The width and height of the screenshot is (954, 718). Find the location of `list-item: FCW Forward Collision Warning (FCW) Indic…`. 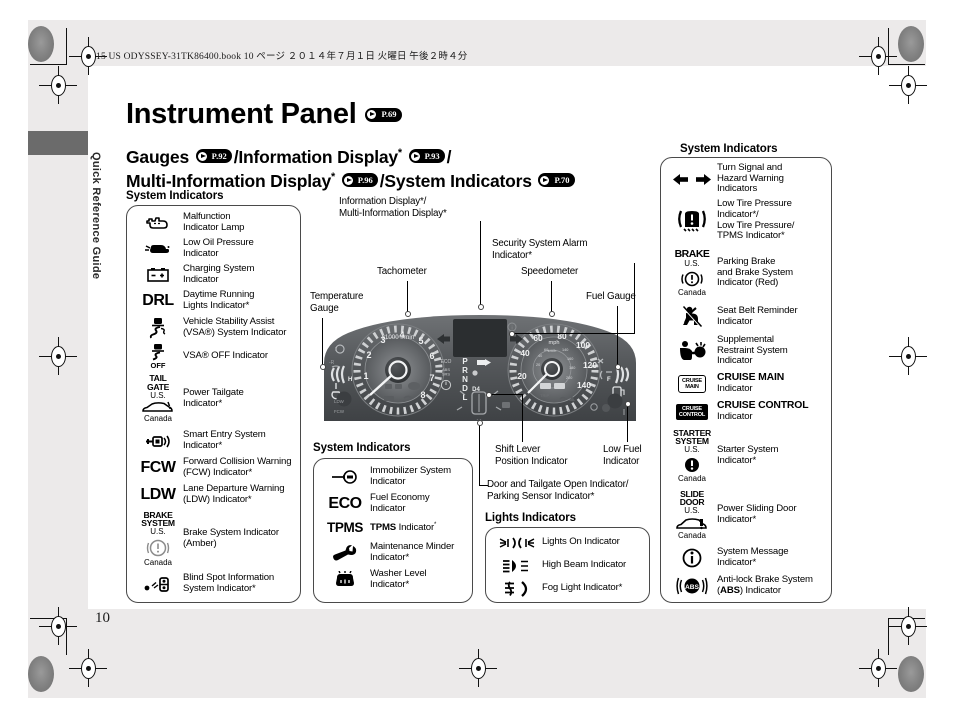

list-item: FCW Forward Collision Warning (FCW) Indic… is located at coordinates (213, 467).